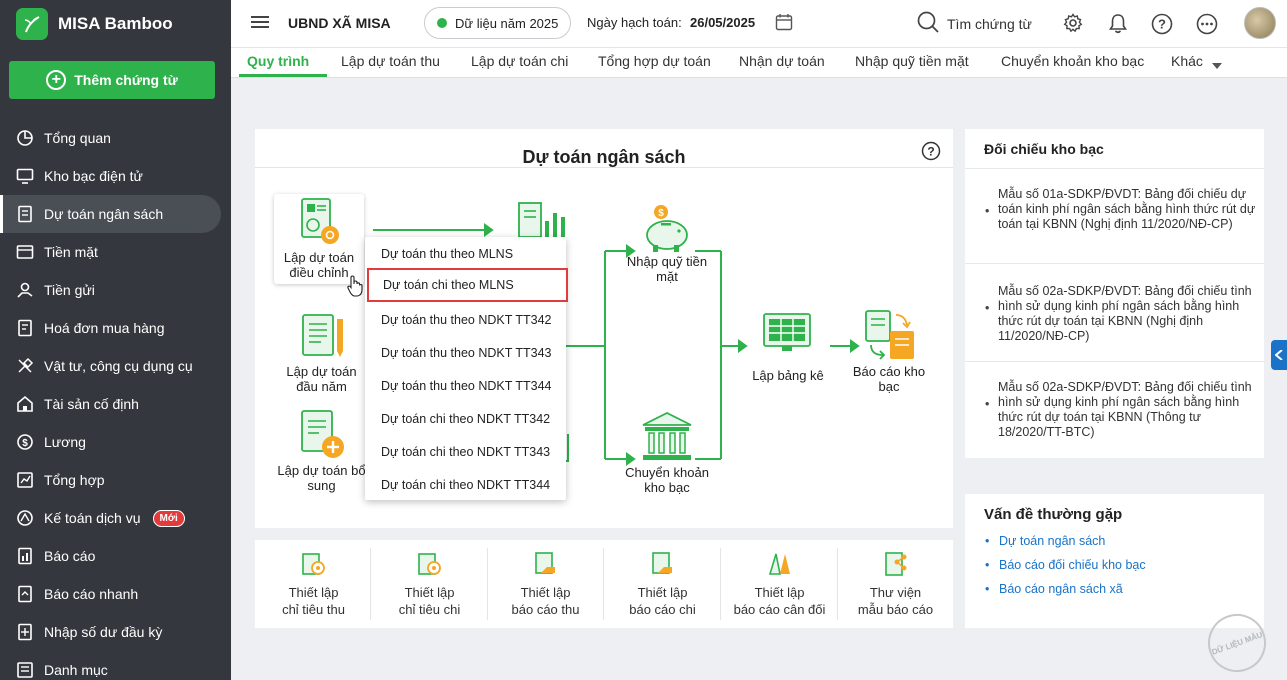  What do you see at coordinates (634, 22) in the screenshot?
I see `posting-date-label: Ngày hạch toán:` at bounding box center [634, 22].